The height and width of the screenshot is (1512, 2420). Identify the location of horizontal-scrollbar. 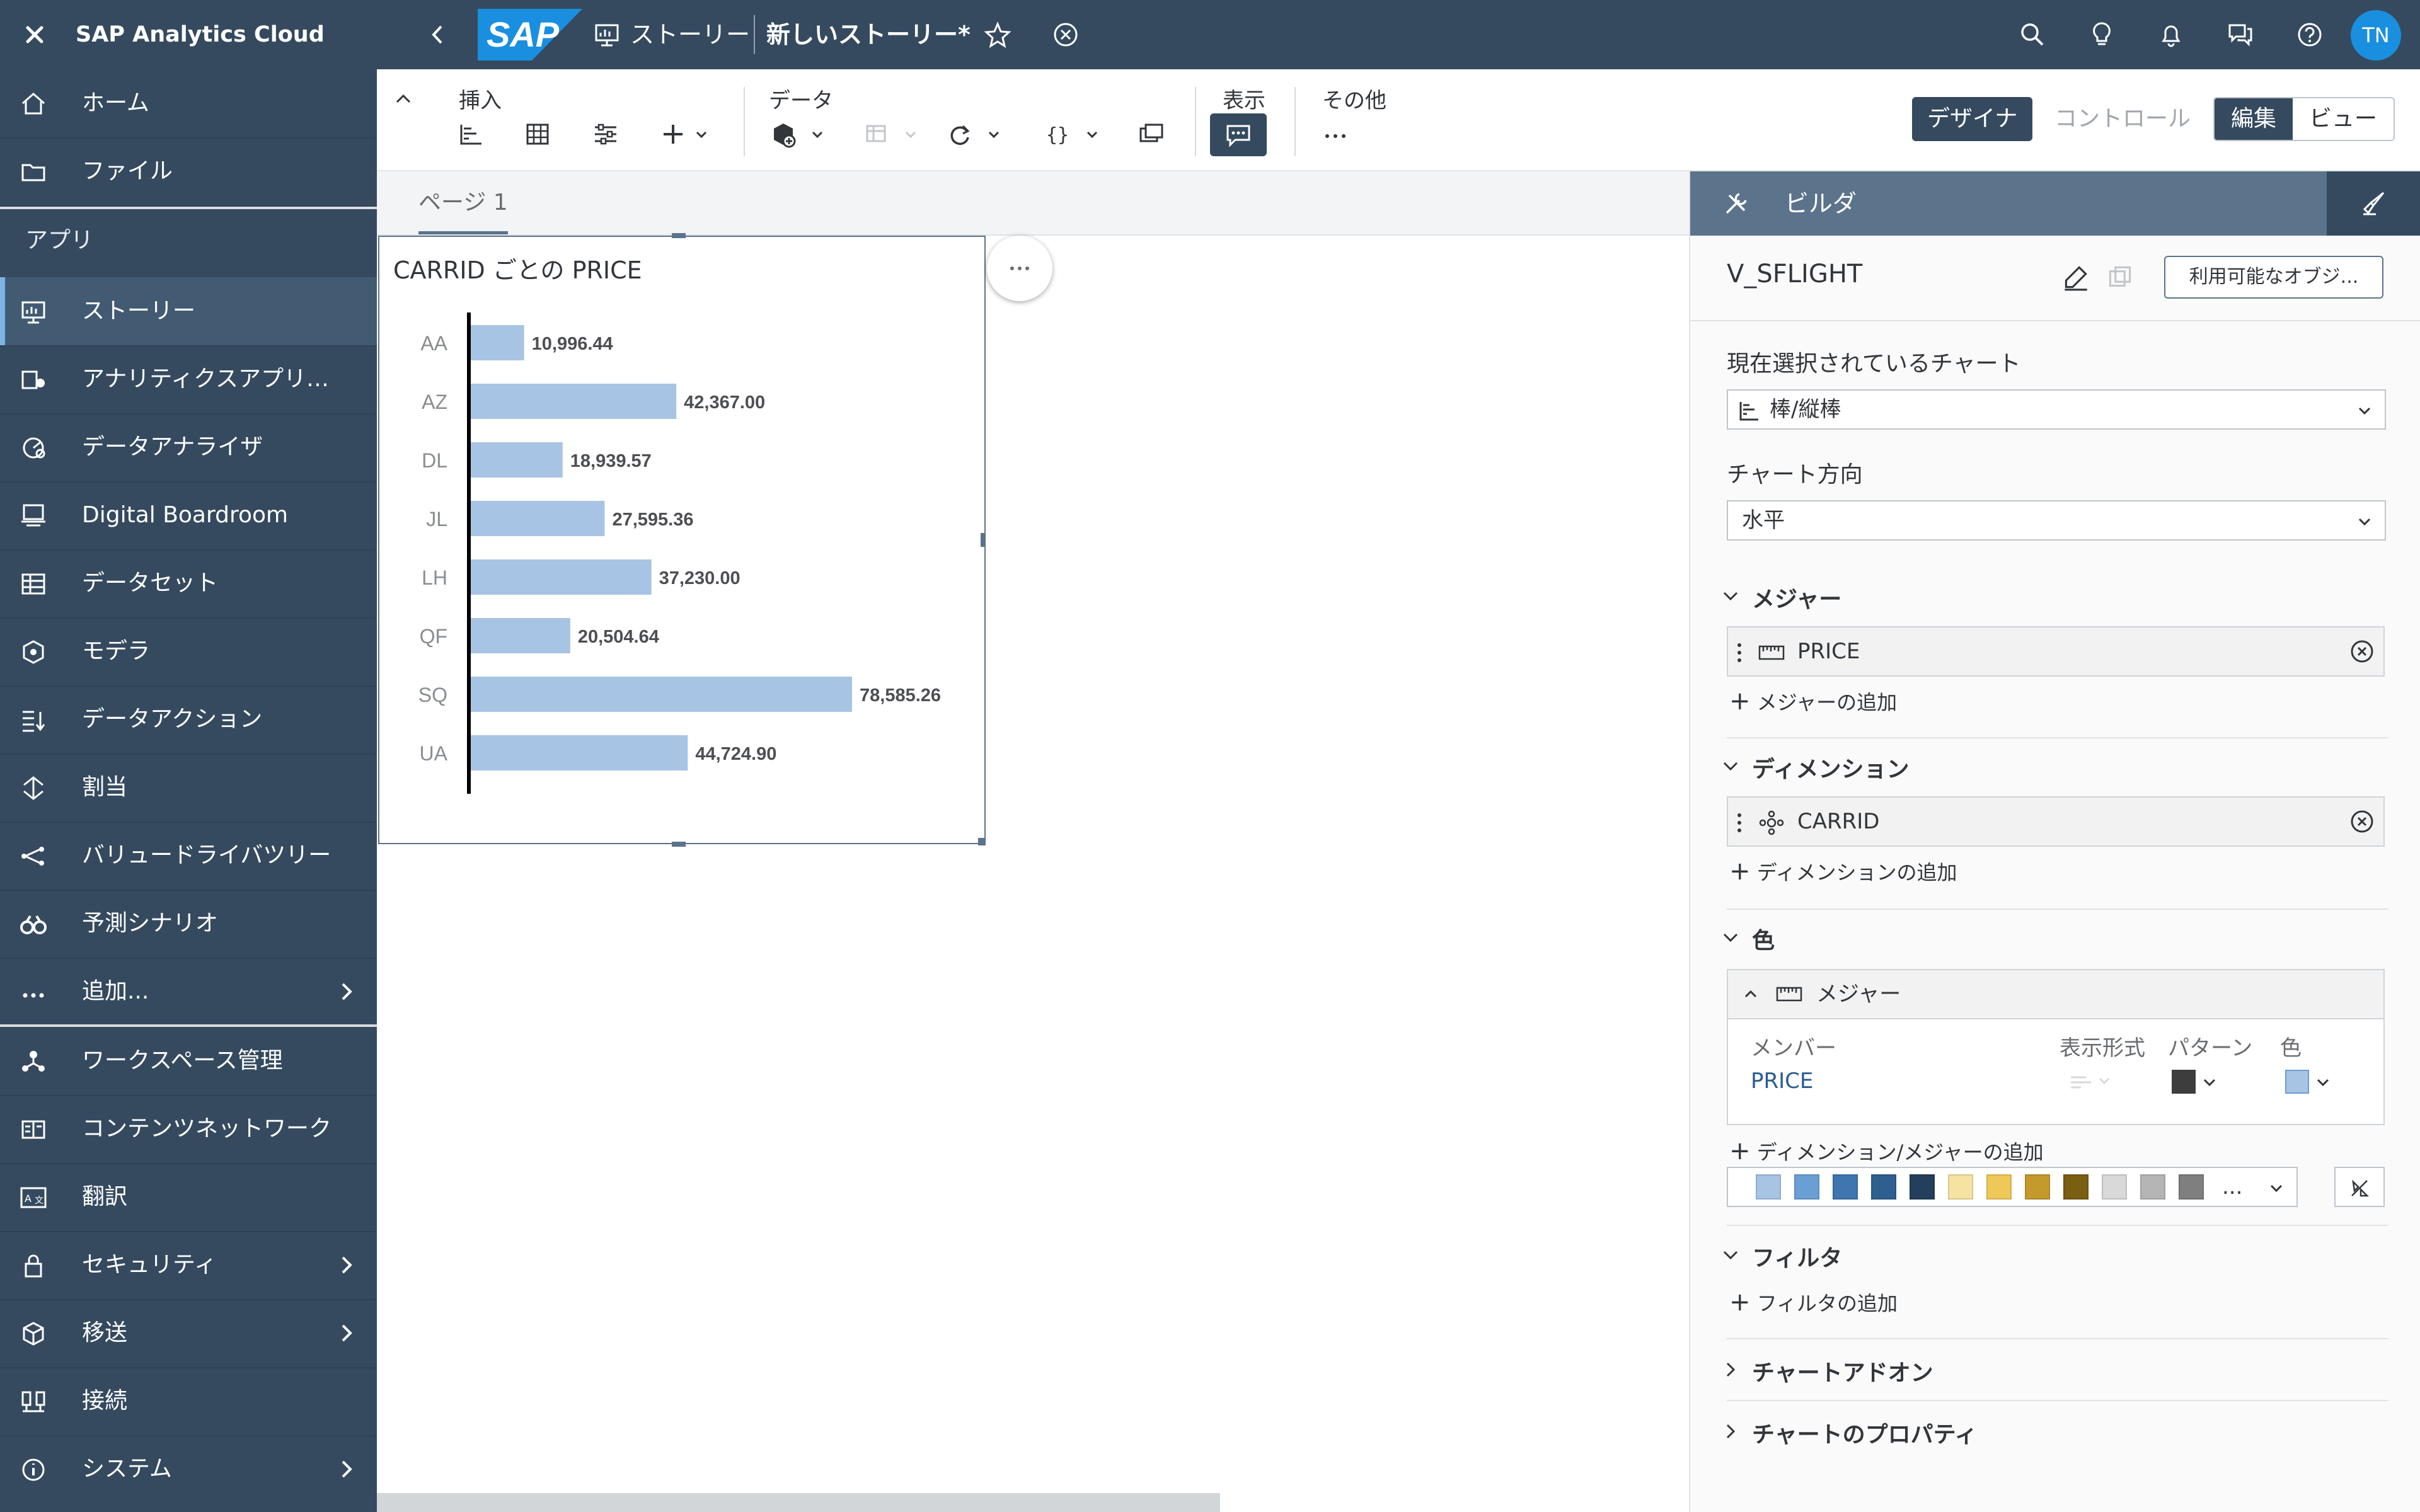
(799, 1502).